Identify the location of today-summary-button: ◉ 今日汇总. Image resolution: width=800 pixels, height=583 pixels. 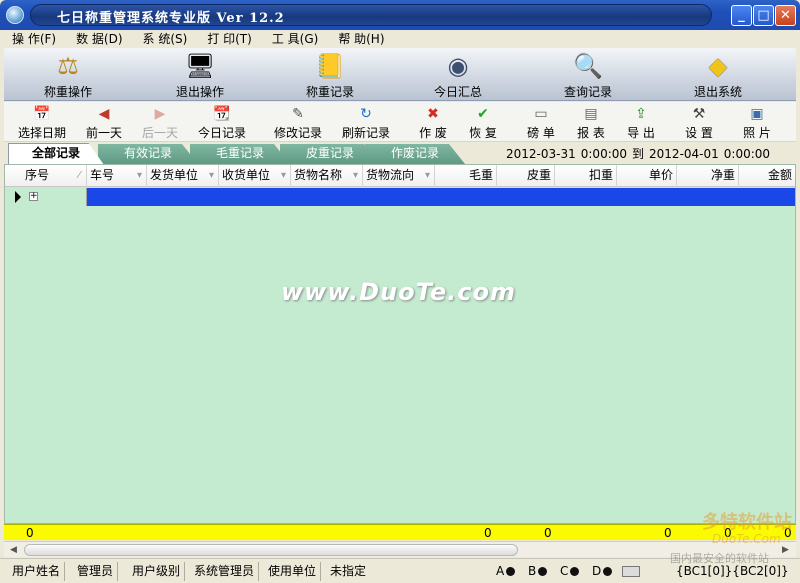
(458, 74).